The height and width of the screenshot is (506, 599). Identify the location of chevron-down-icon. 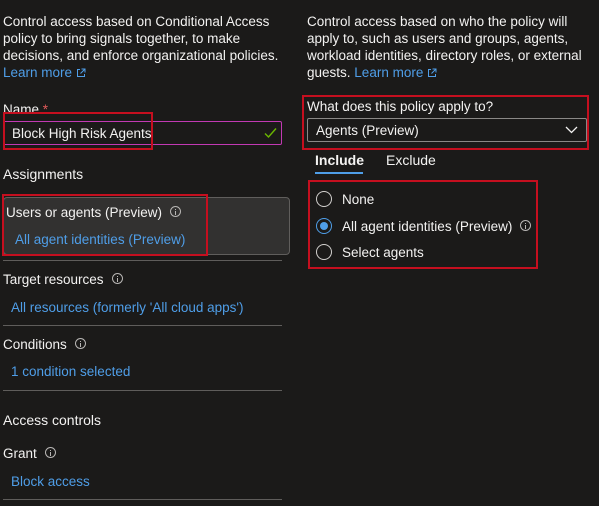
(571, 130).